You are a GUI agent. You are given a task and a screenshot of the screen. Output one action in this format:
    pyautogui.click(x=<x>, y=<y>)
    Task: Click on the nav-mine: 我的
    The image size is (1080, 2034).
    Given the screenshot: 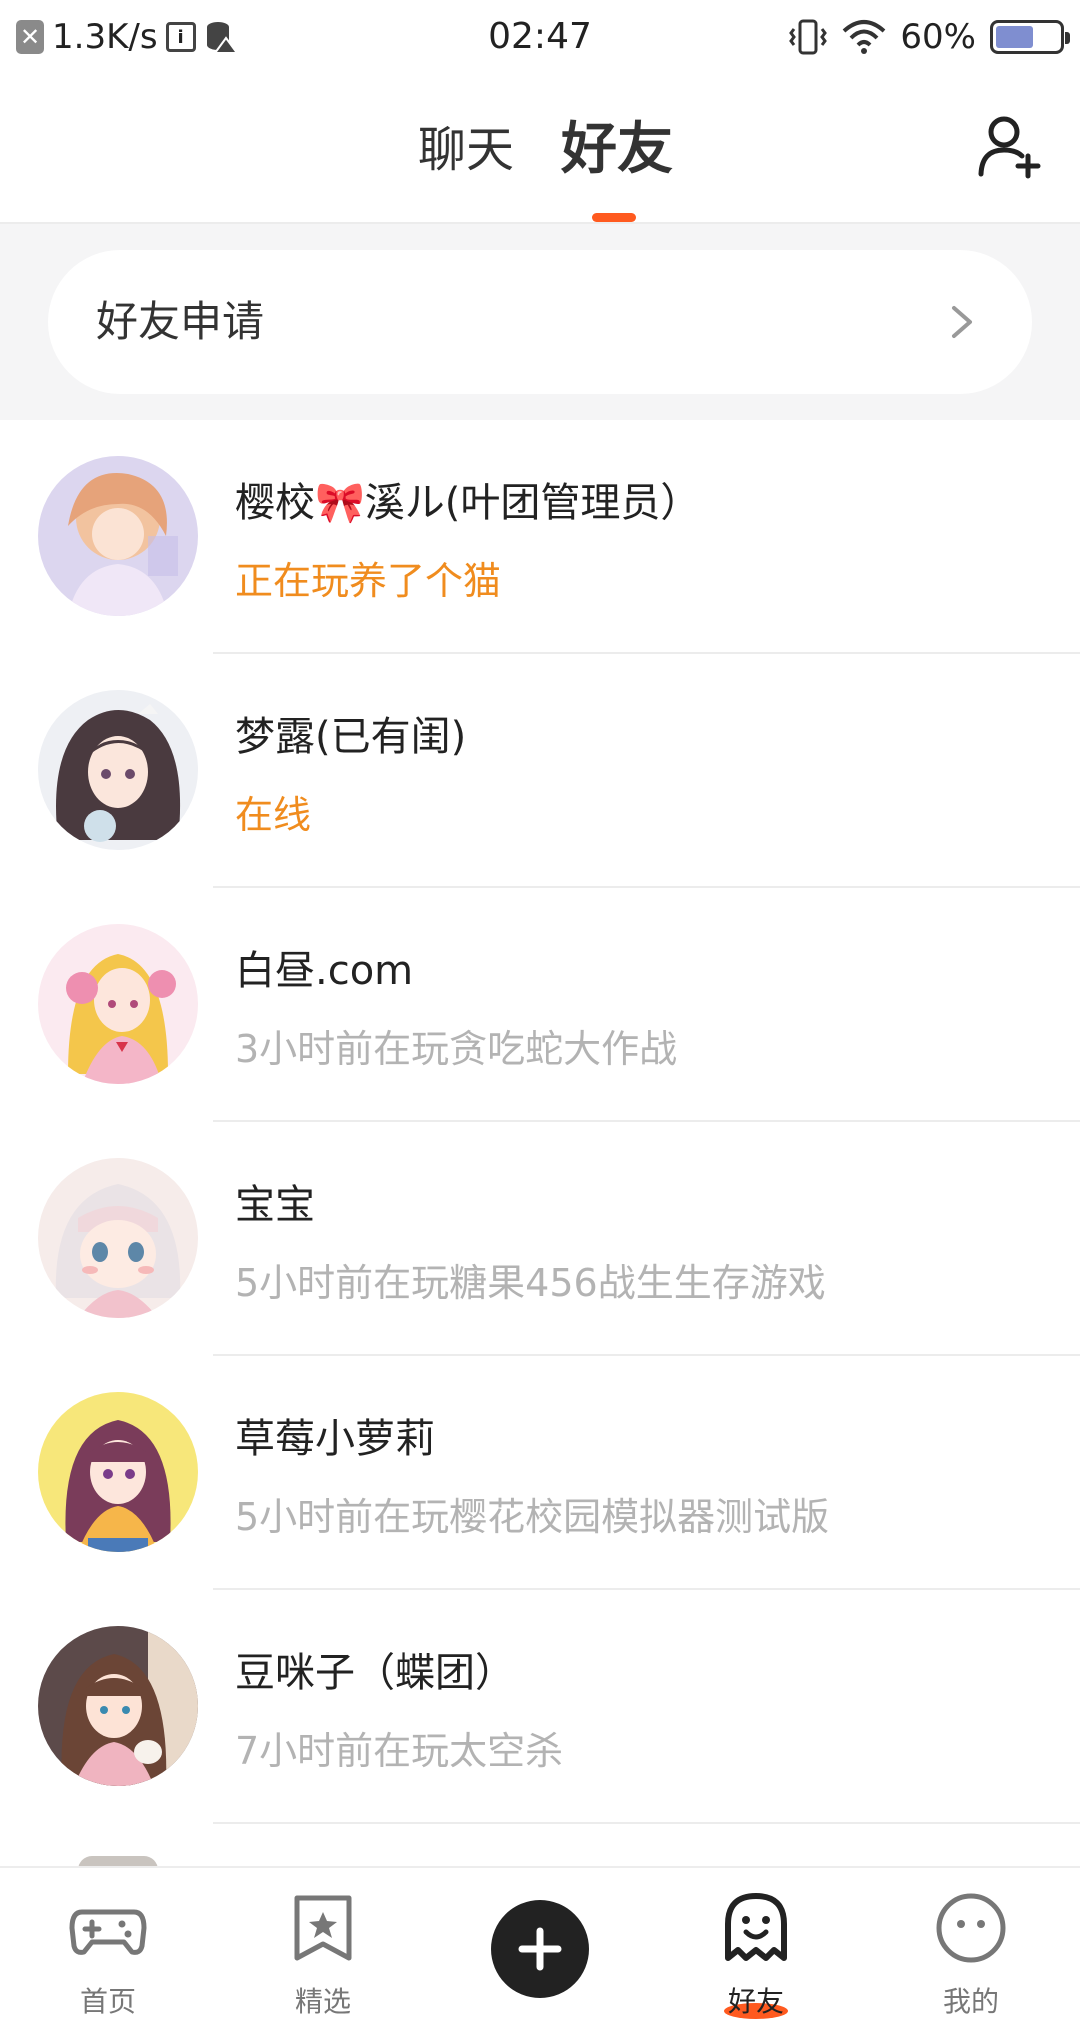 What is the action you would take?
    pyautogui.click(x=971, y=1951)
    